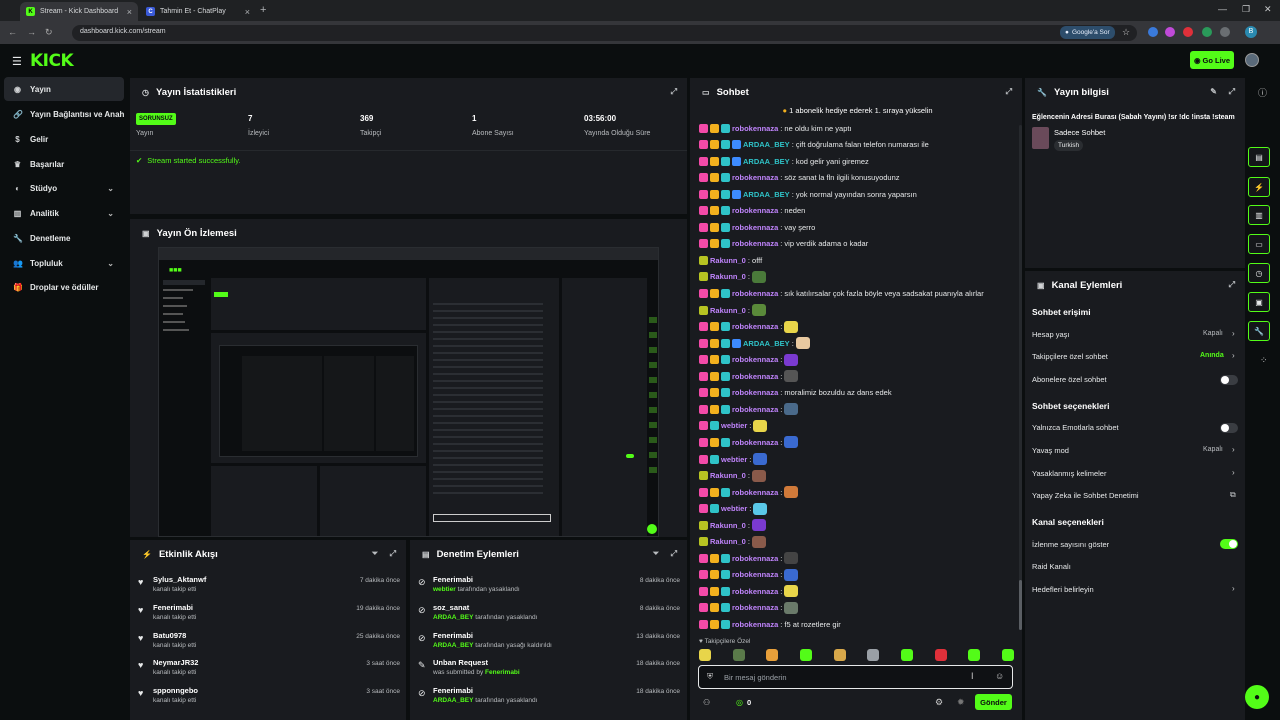 The height and width of the screenshot is (720, 1280). Describe the element at coordinates (1233, 495) in the screenshot. I see `external-link-icon: ⧉` at that location.